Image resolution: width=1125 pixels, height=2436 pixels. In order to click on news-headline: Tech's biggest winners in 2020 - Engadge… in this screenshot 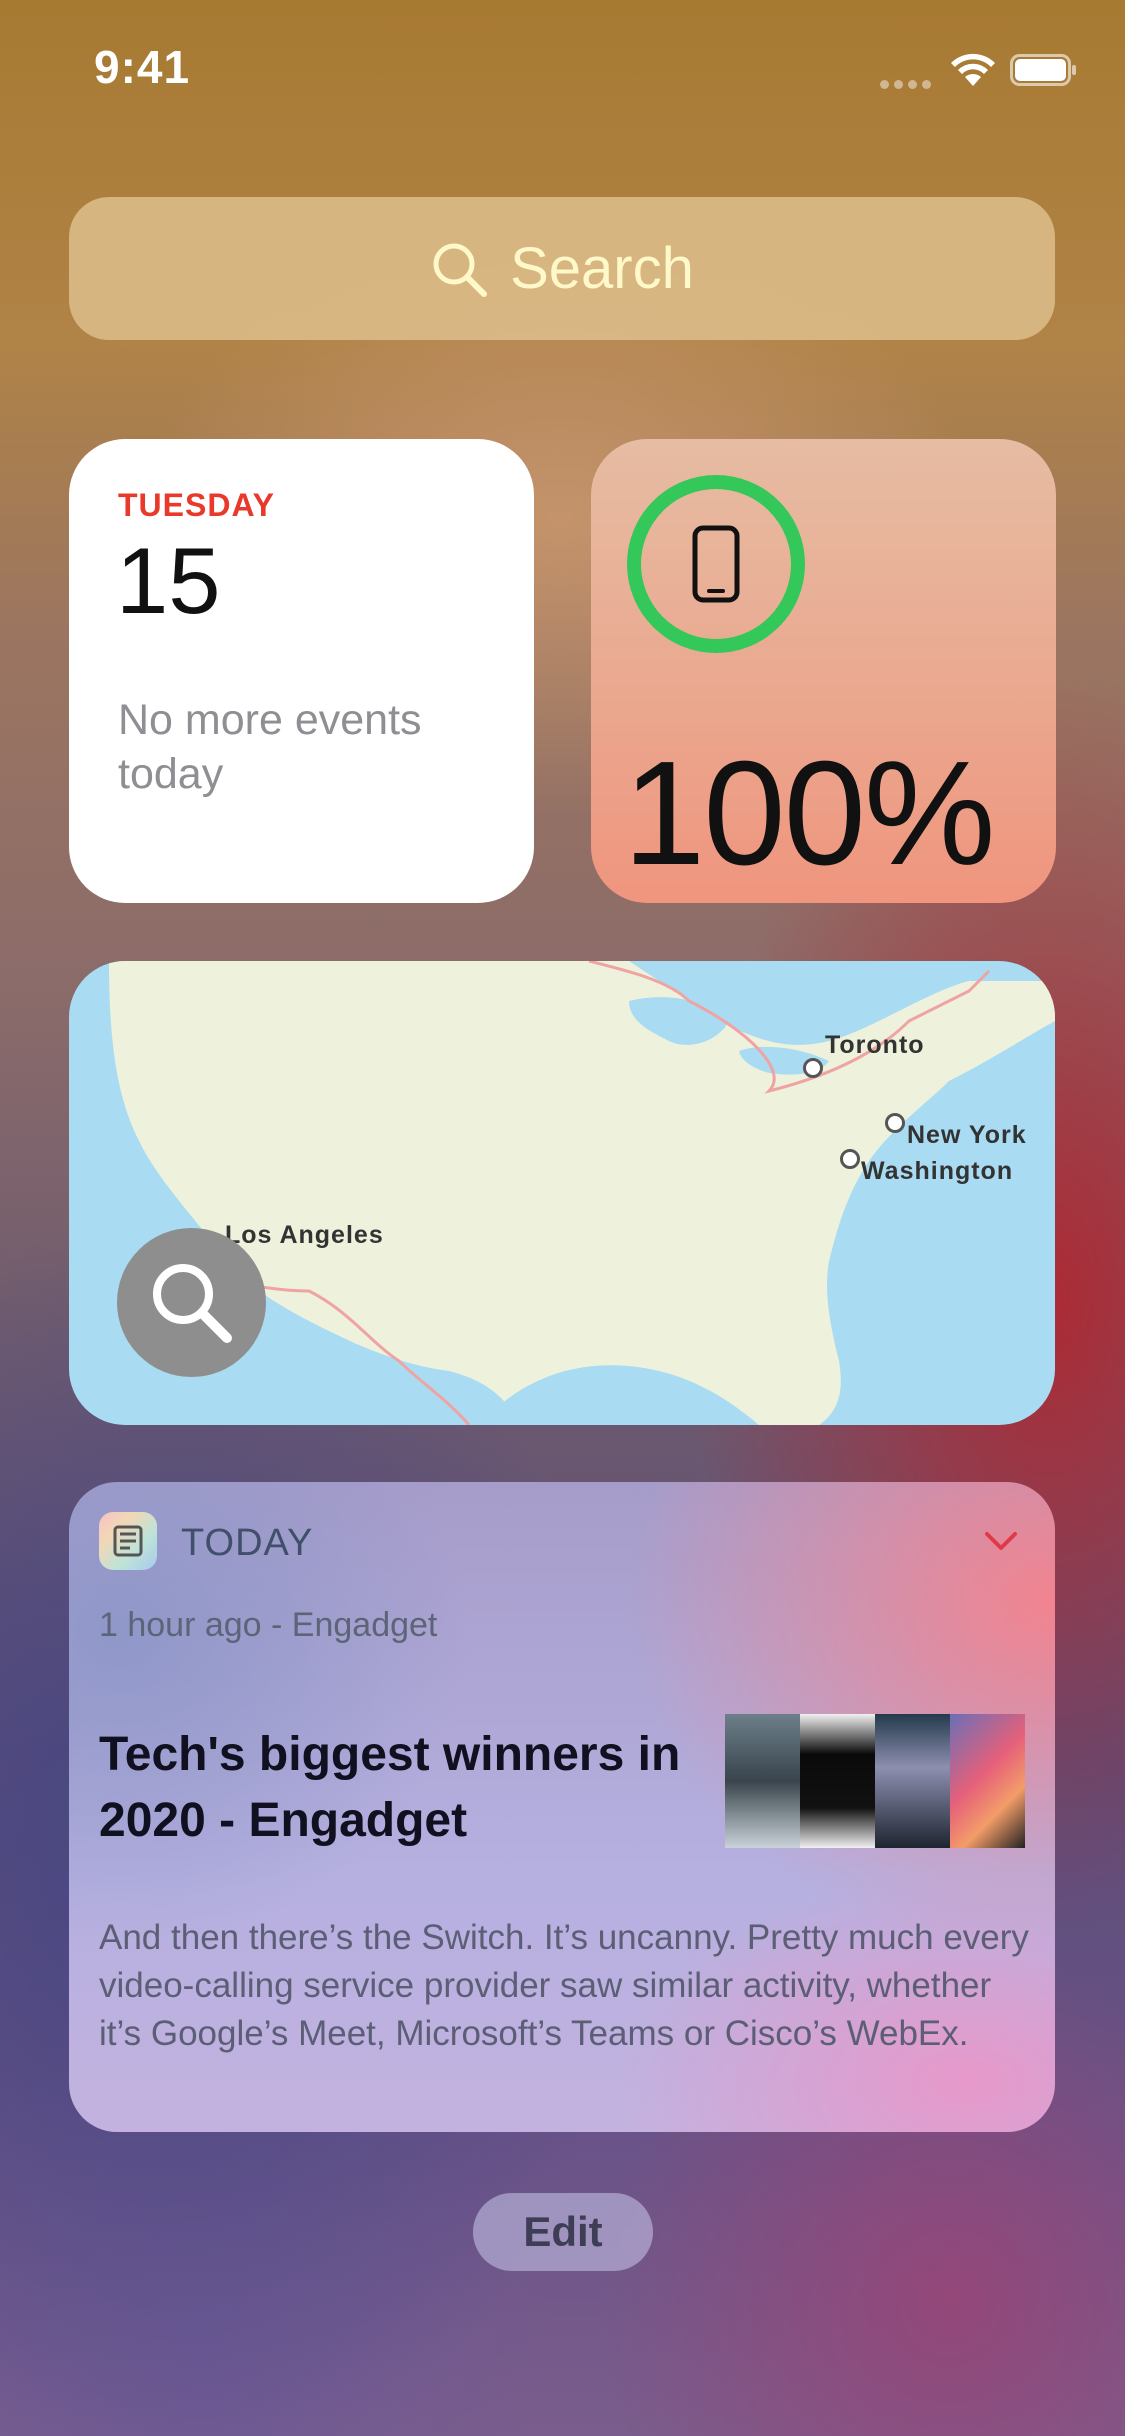, I will do `click(409, 1788)`.